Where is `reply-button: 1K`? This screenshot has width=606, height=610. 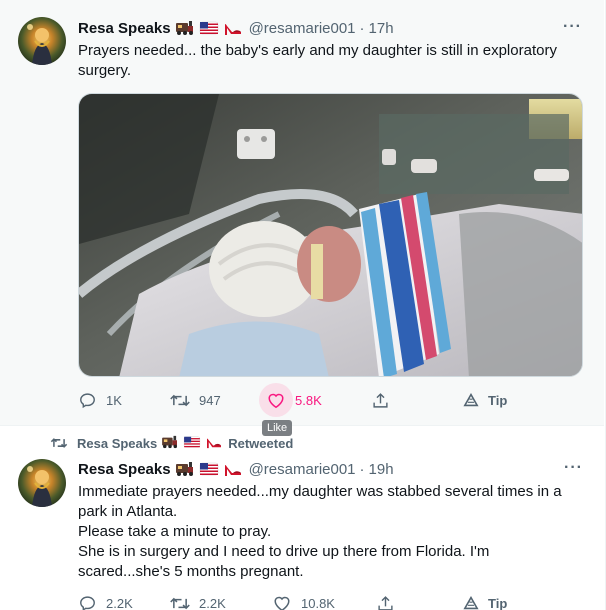
reply-button: 1K is located at coordinates (96, 400).